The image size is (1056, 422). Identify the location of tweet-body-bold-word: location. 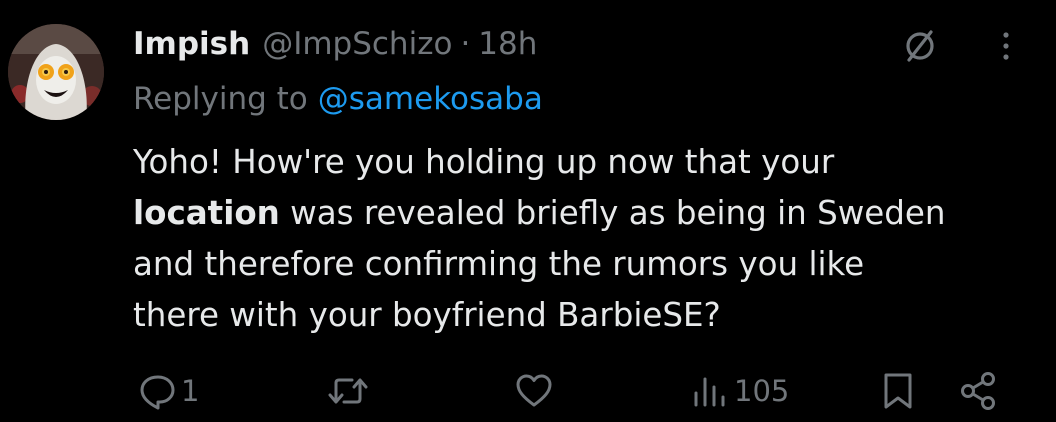
(206, 213).